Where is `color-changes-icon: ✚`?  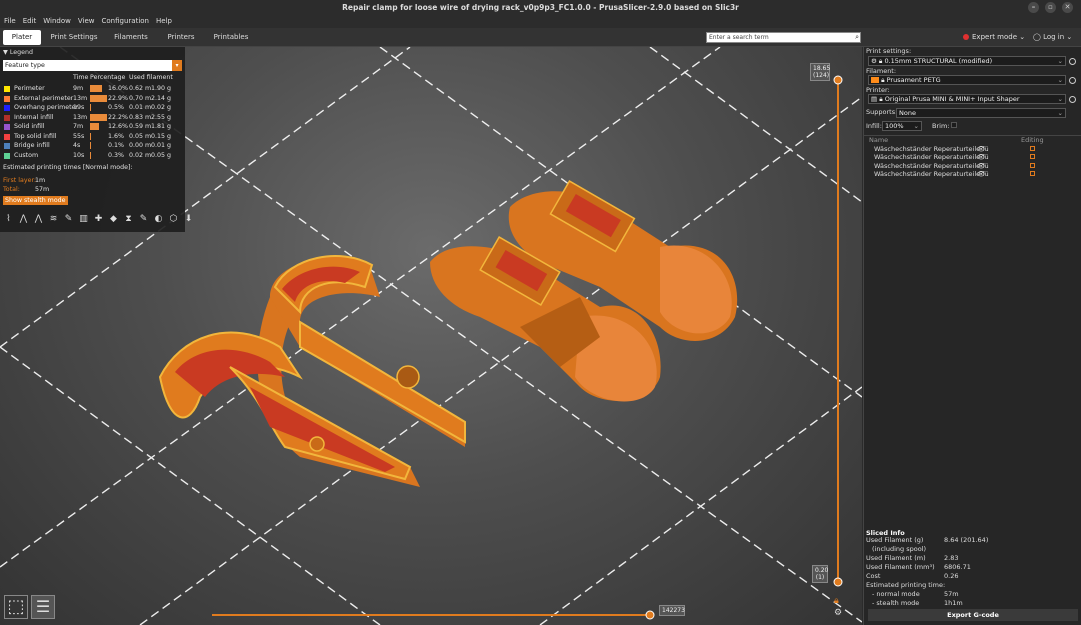 color-changes-icon: ✚ is located at coordinates (98, 219).